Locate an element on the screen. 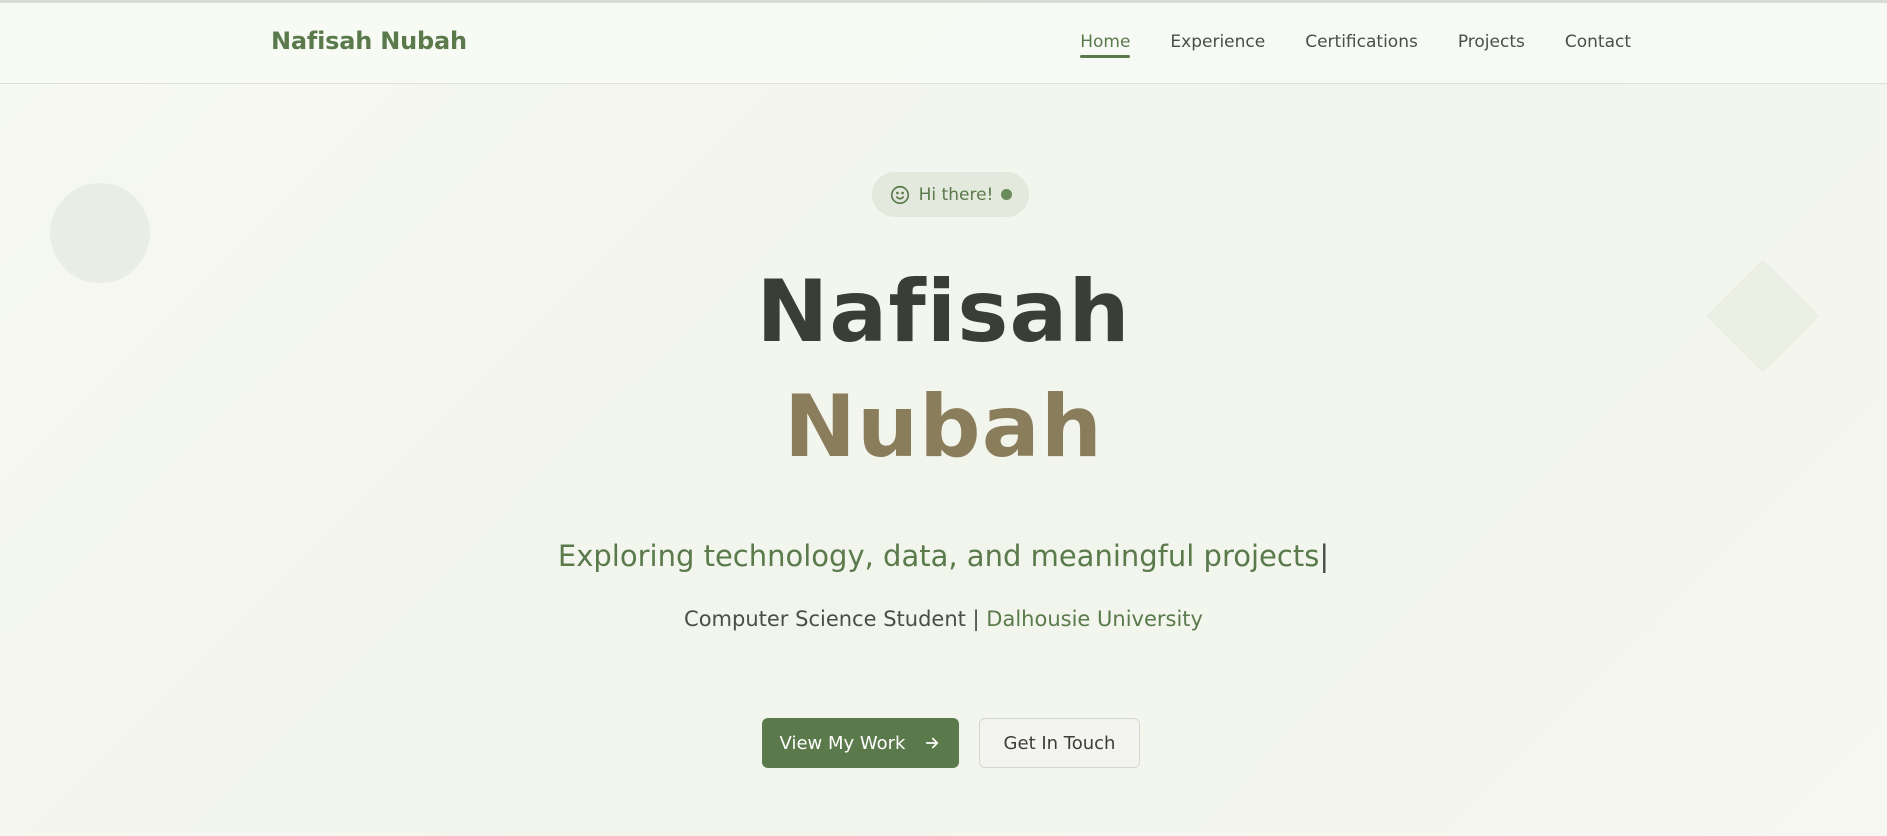  view-my-work-label: View My Work is located at coordinates (842, 743).